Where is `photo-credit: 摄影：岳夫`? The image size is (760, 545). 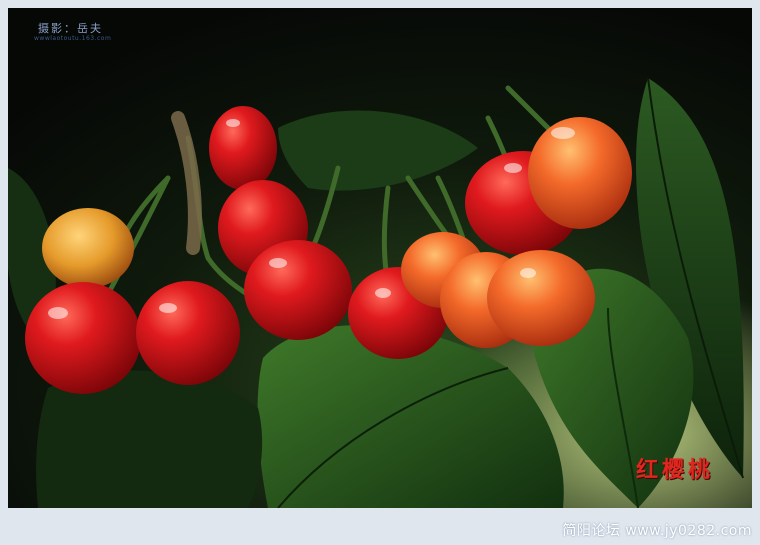 photo-credit: 摄影：岳夫 is located at coordinates (70, 28).